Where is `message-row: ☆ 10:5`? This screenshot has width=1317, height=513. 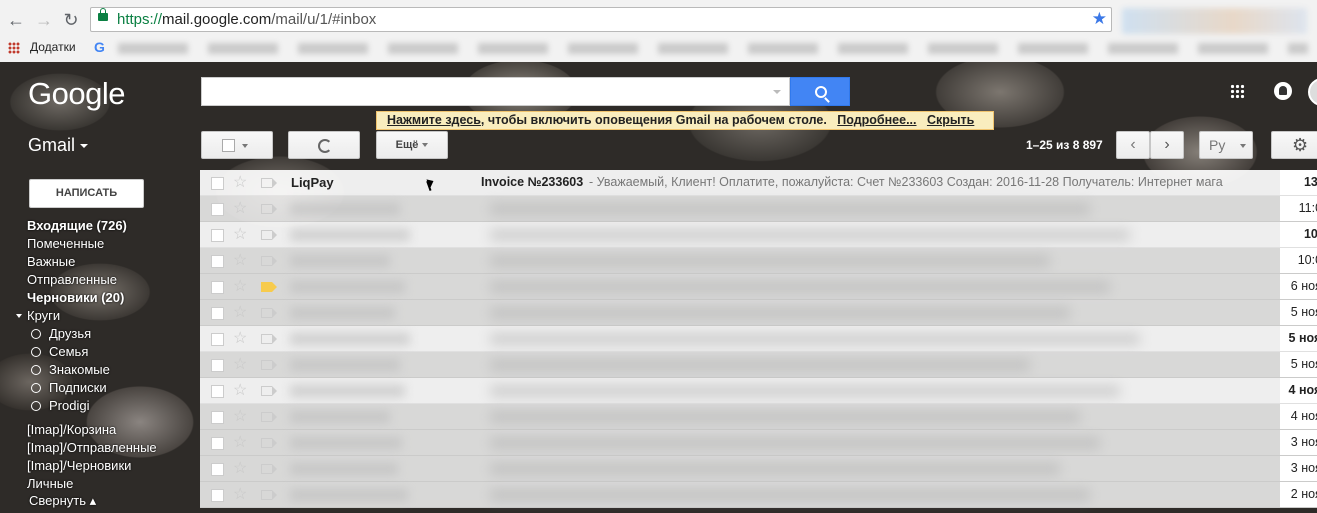
message-row: ☆ 10:5 is located at coordinates (758, 235).